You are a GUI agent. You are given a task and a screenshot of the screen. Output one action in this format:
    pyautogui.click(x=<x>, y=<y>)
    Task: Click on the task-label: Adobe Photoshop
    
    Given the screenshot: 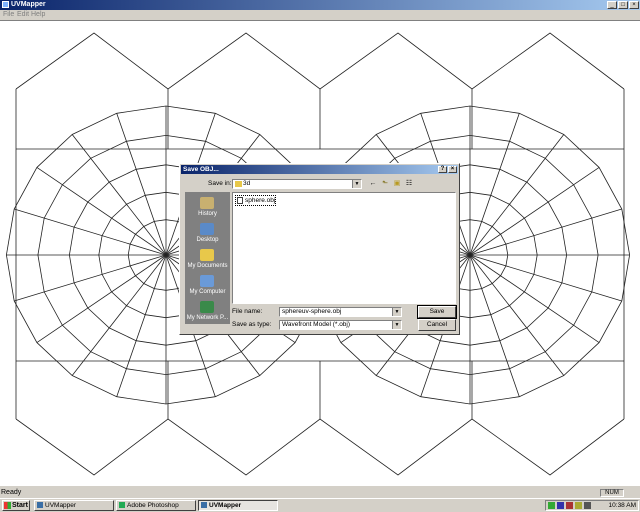 What is the action you would take?
    pyautogui.click(x=153, y=505)
    